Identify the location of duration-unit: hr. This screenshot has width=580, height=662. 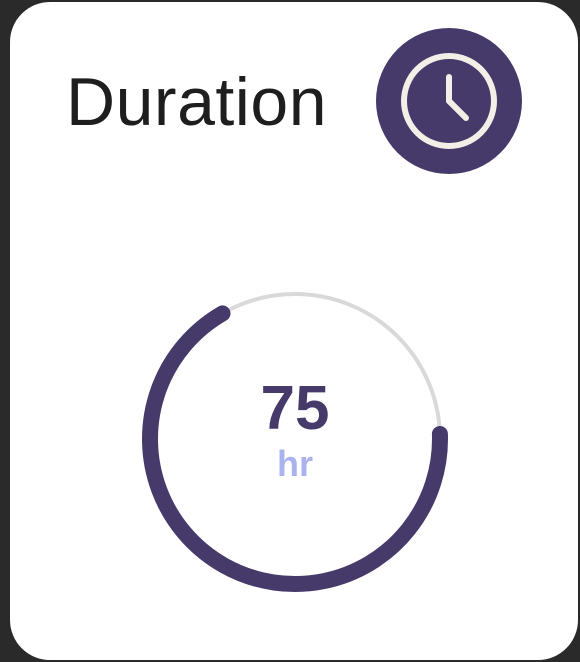
(295, 463).